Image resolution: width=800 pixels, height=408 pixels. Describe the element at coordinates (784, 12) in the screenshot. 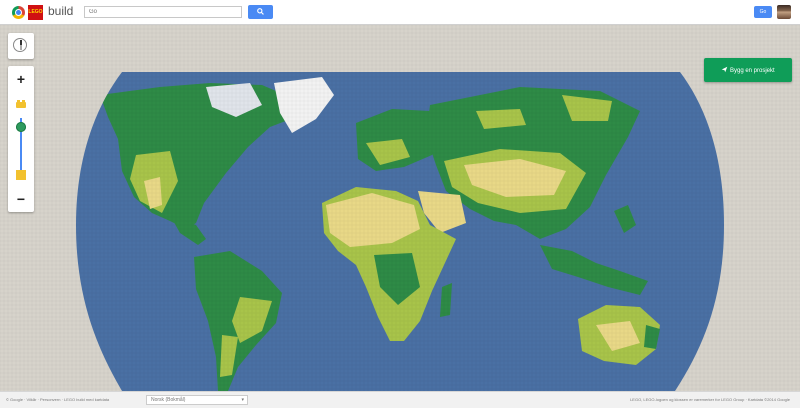

I see `avatar` at that location.